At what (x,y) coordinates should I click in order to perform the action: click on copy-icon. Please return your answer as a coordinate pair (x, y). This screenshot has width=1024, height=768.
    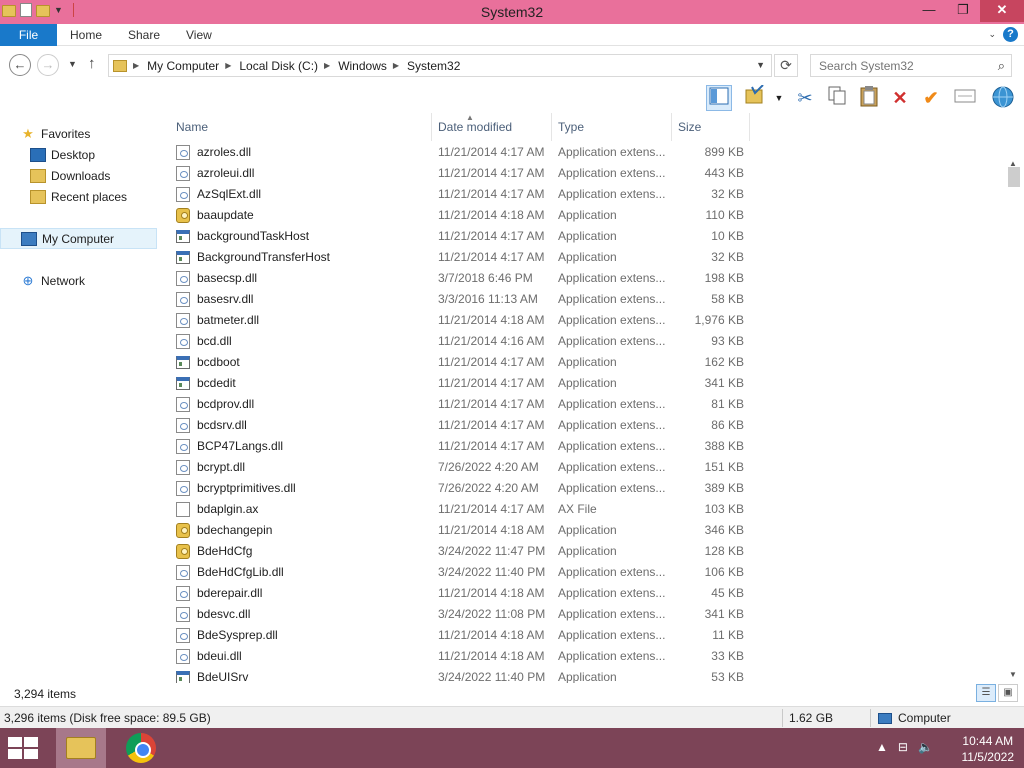
    Looking at the image, I should click on (837, 95).